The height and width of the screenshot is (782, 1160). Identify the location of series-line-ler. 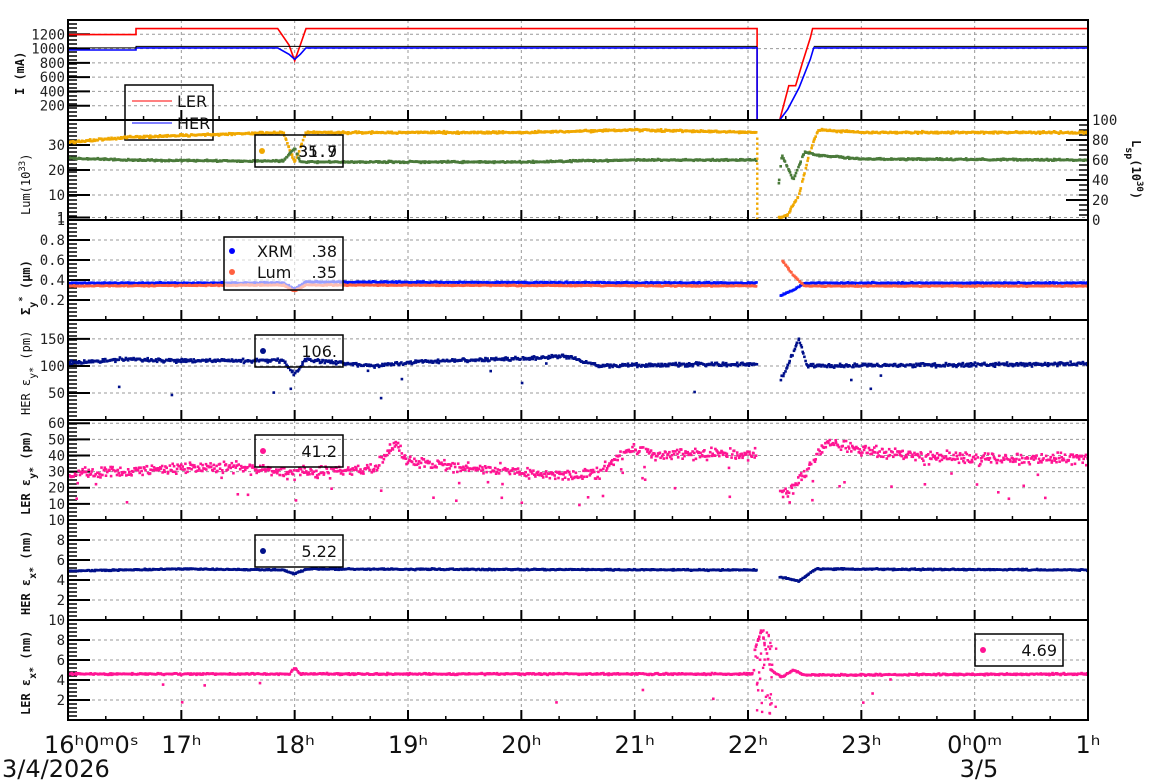
(578, 73).